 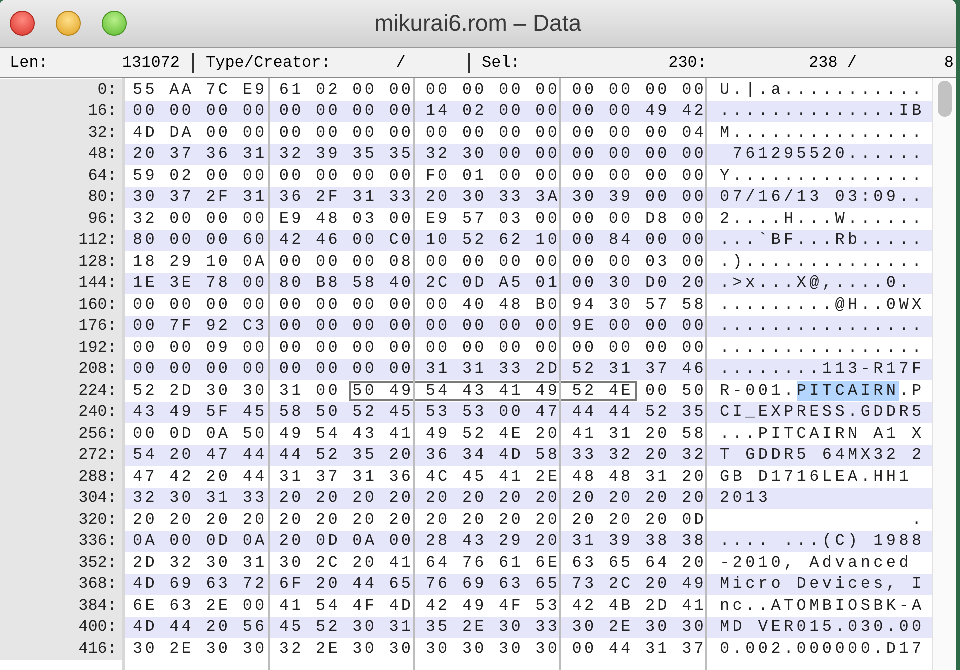 I want to click on offset-label: 128:, so click(x=97, y=262).